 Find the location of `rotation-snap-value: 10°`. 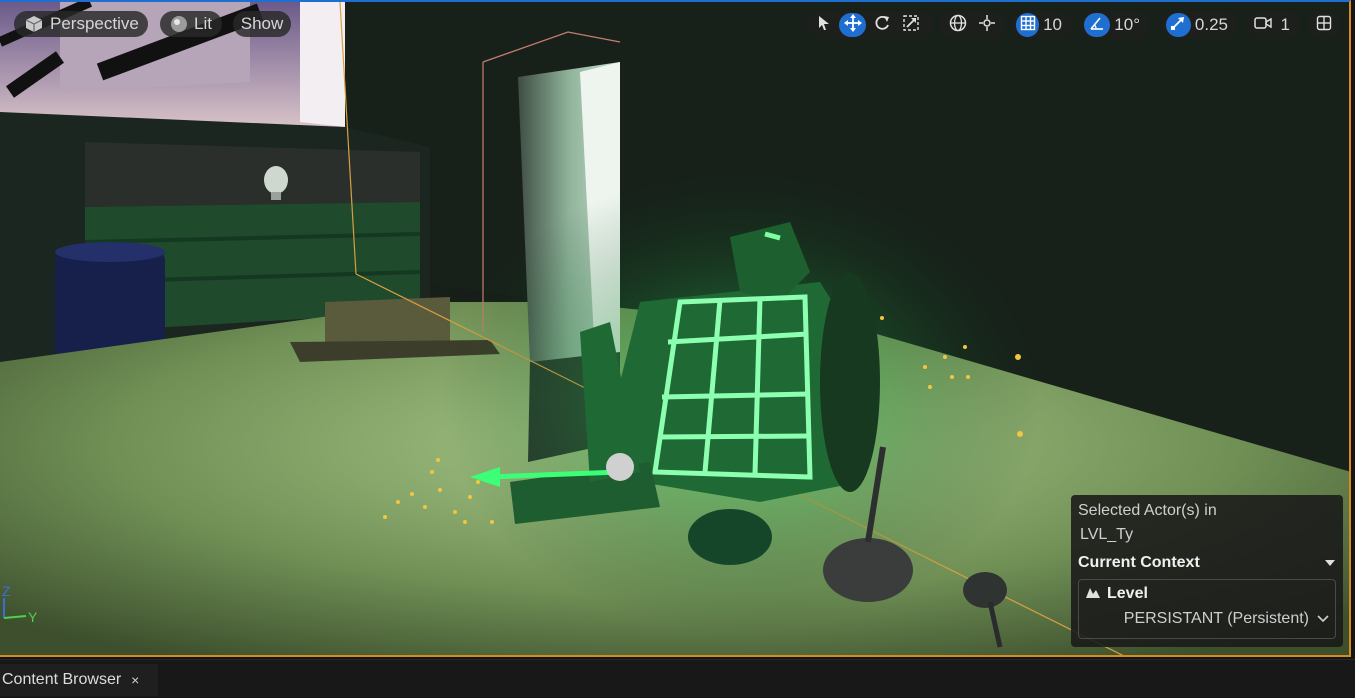

rotation-snap-value: 10° is located at coordinates (1129, 25).